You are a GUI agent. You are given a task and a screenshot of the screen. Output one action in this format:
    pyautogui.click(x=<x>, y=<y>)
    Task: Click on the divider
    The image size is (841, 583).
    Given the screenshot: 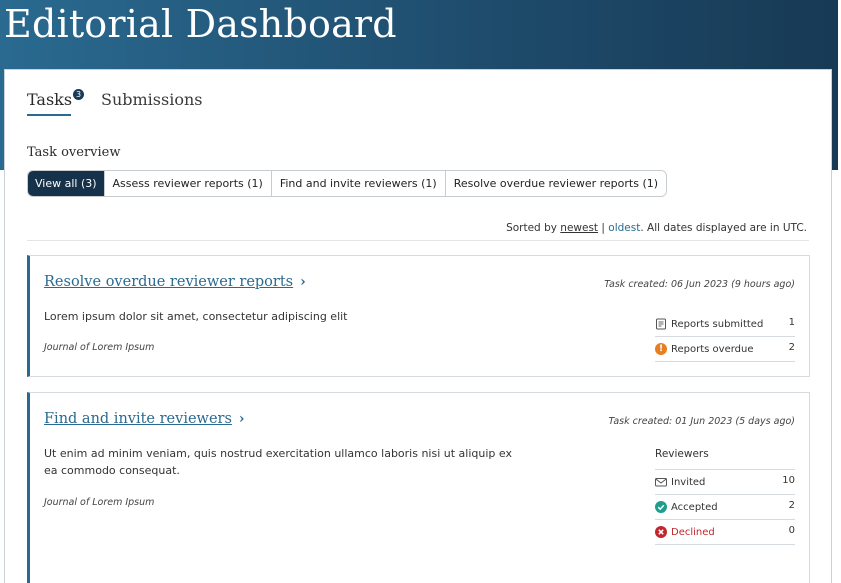 What is the action you would take?
    pyautogui.click(x=418, y=240)
    